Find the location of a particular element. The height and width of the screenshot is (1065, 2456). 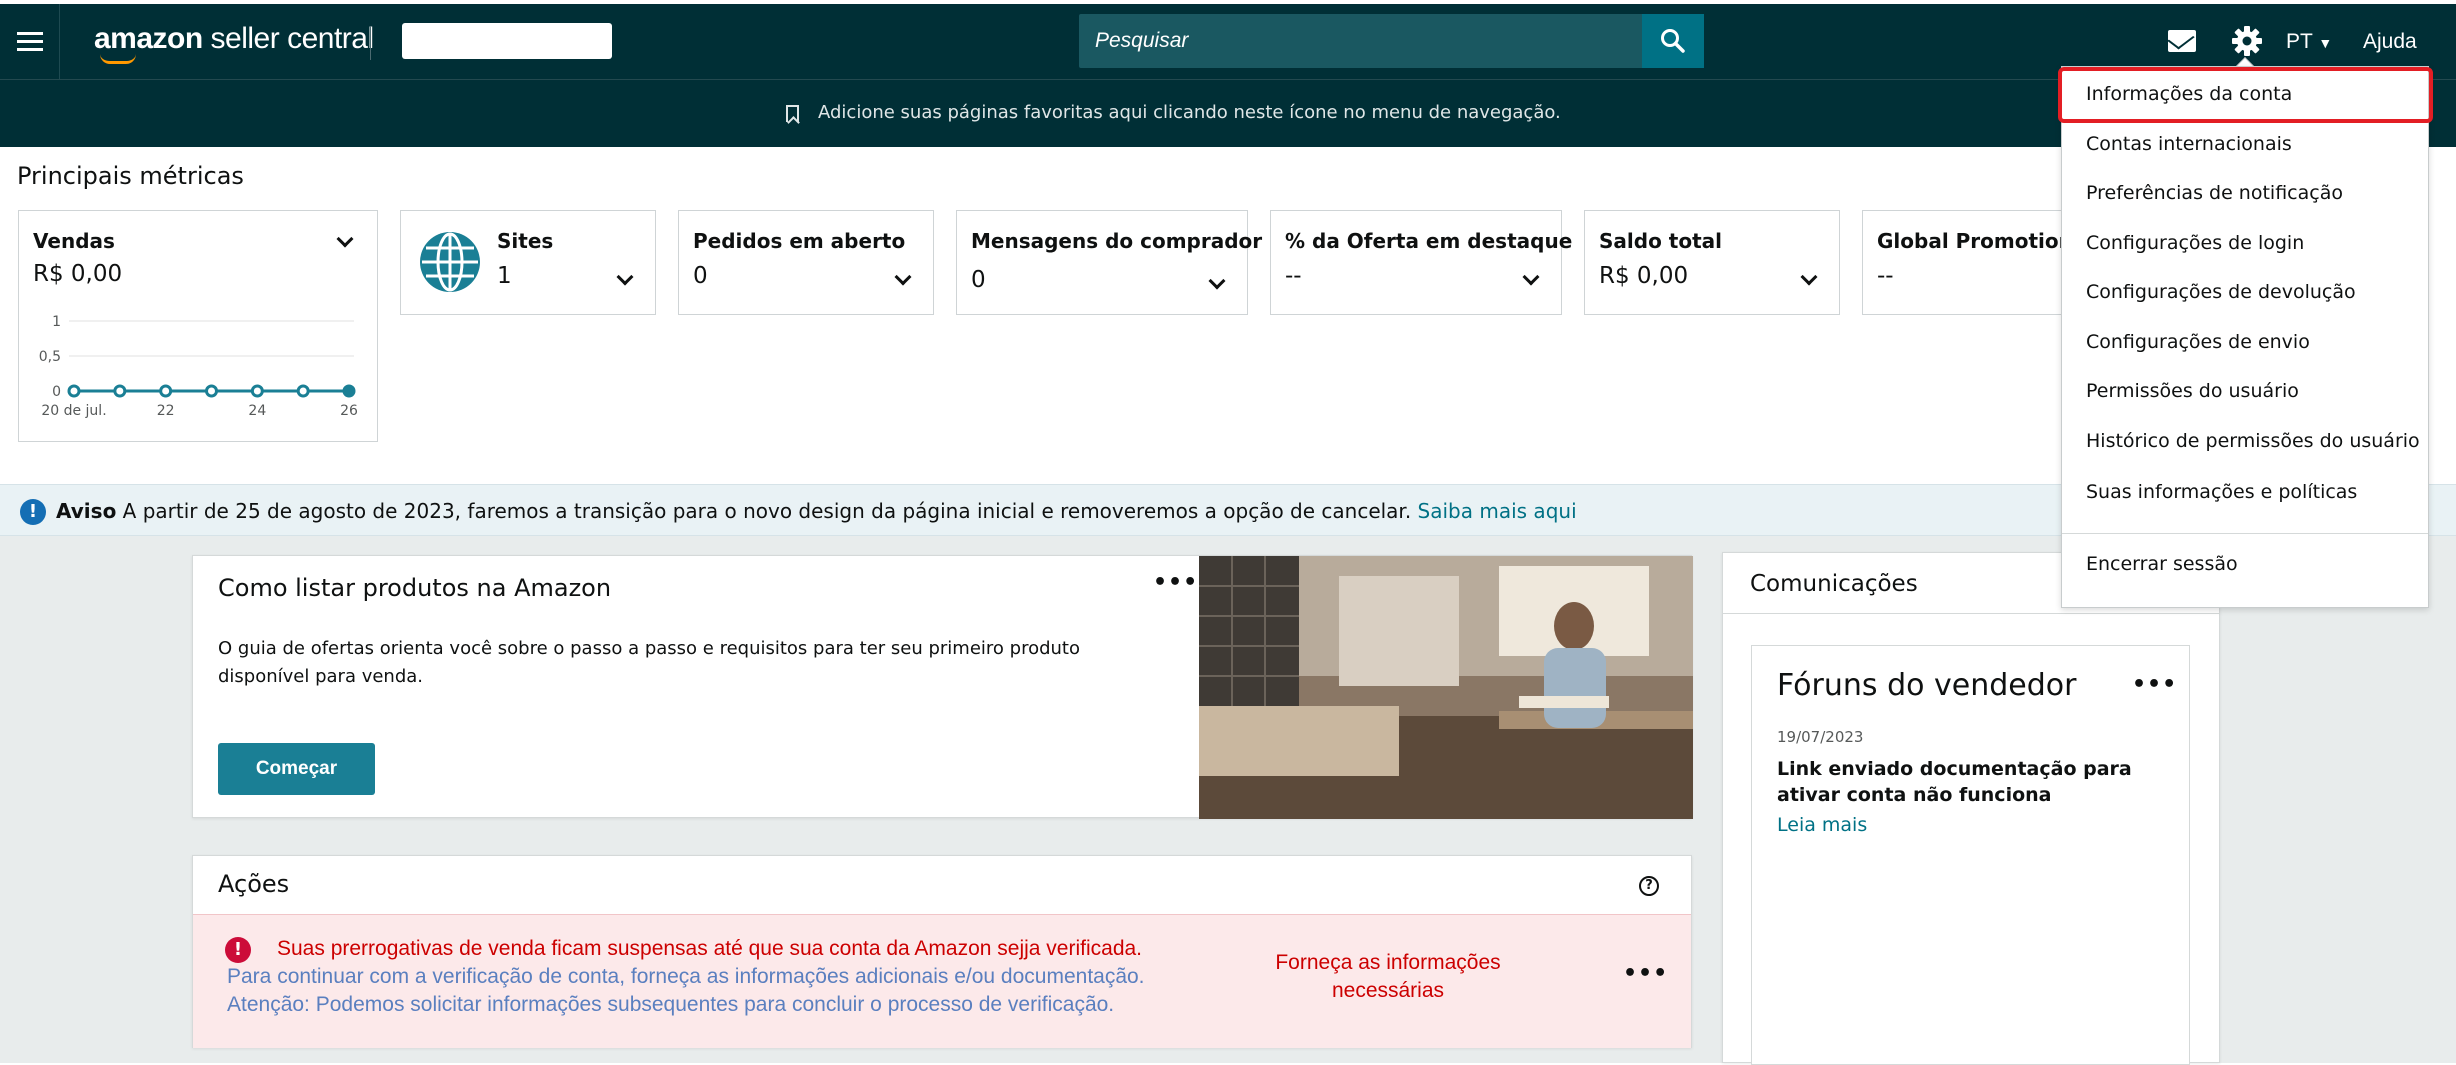

globe-icon is located at coordinates (450, 262).